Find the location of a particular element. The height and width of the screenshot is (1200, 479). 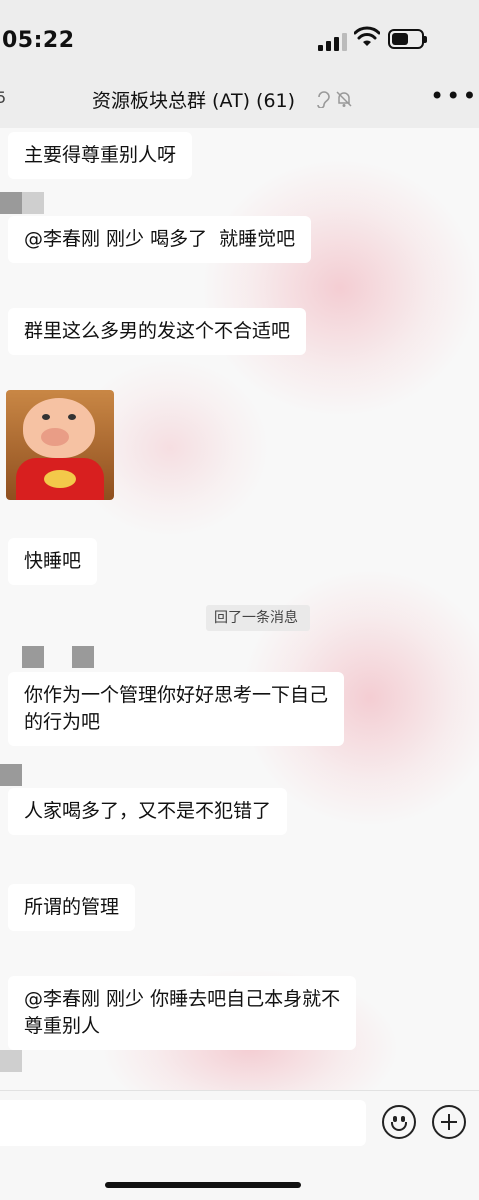

message-bubble: @李春刚 刚少 你睡去吧自己本身就不 尊重别人 is located at coordinates (182, 1013).